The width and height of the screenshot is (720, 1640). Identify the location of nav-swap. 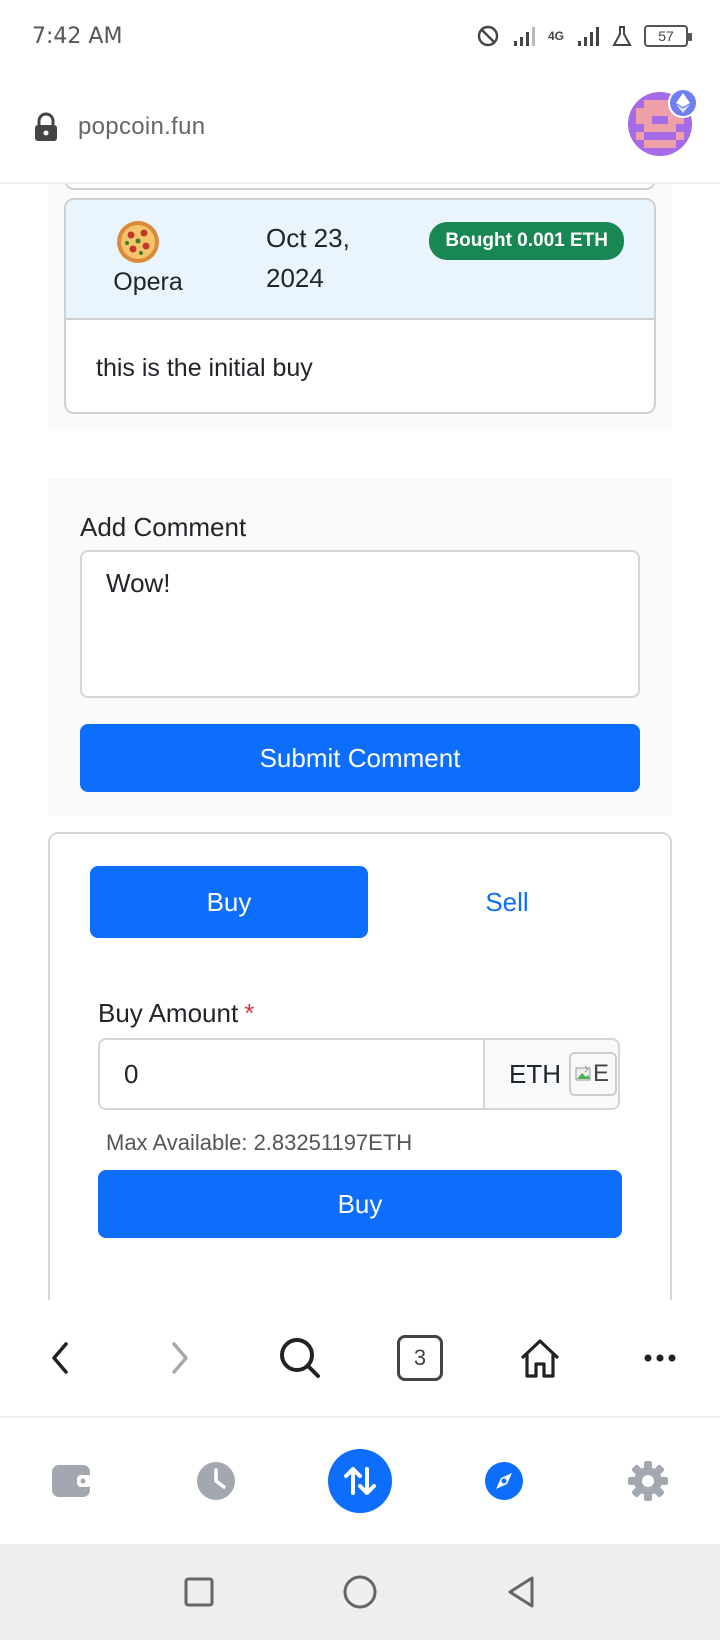
(360, 1481).